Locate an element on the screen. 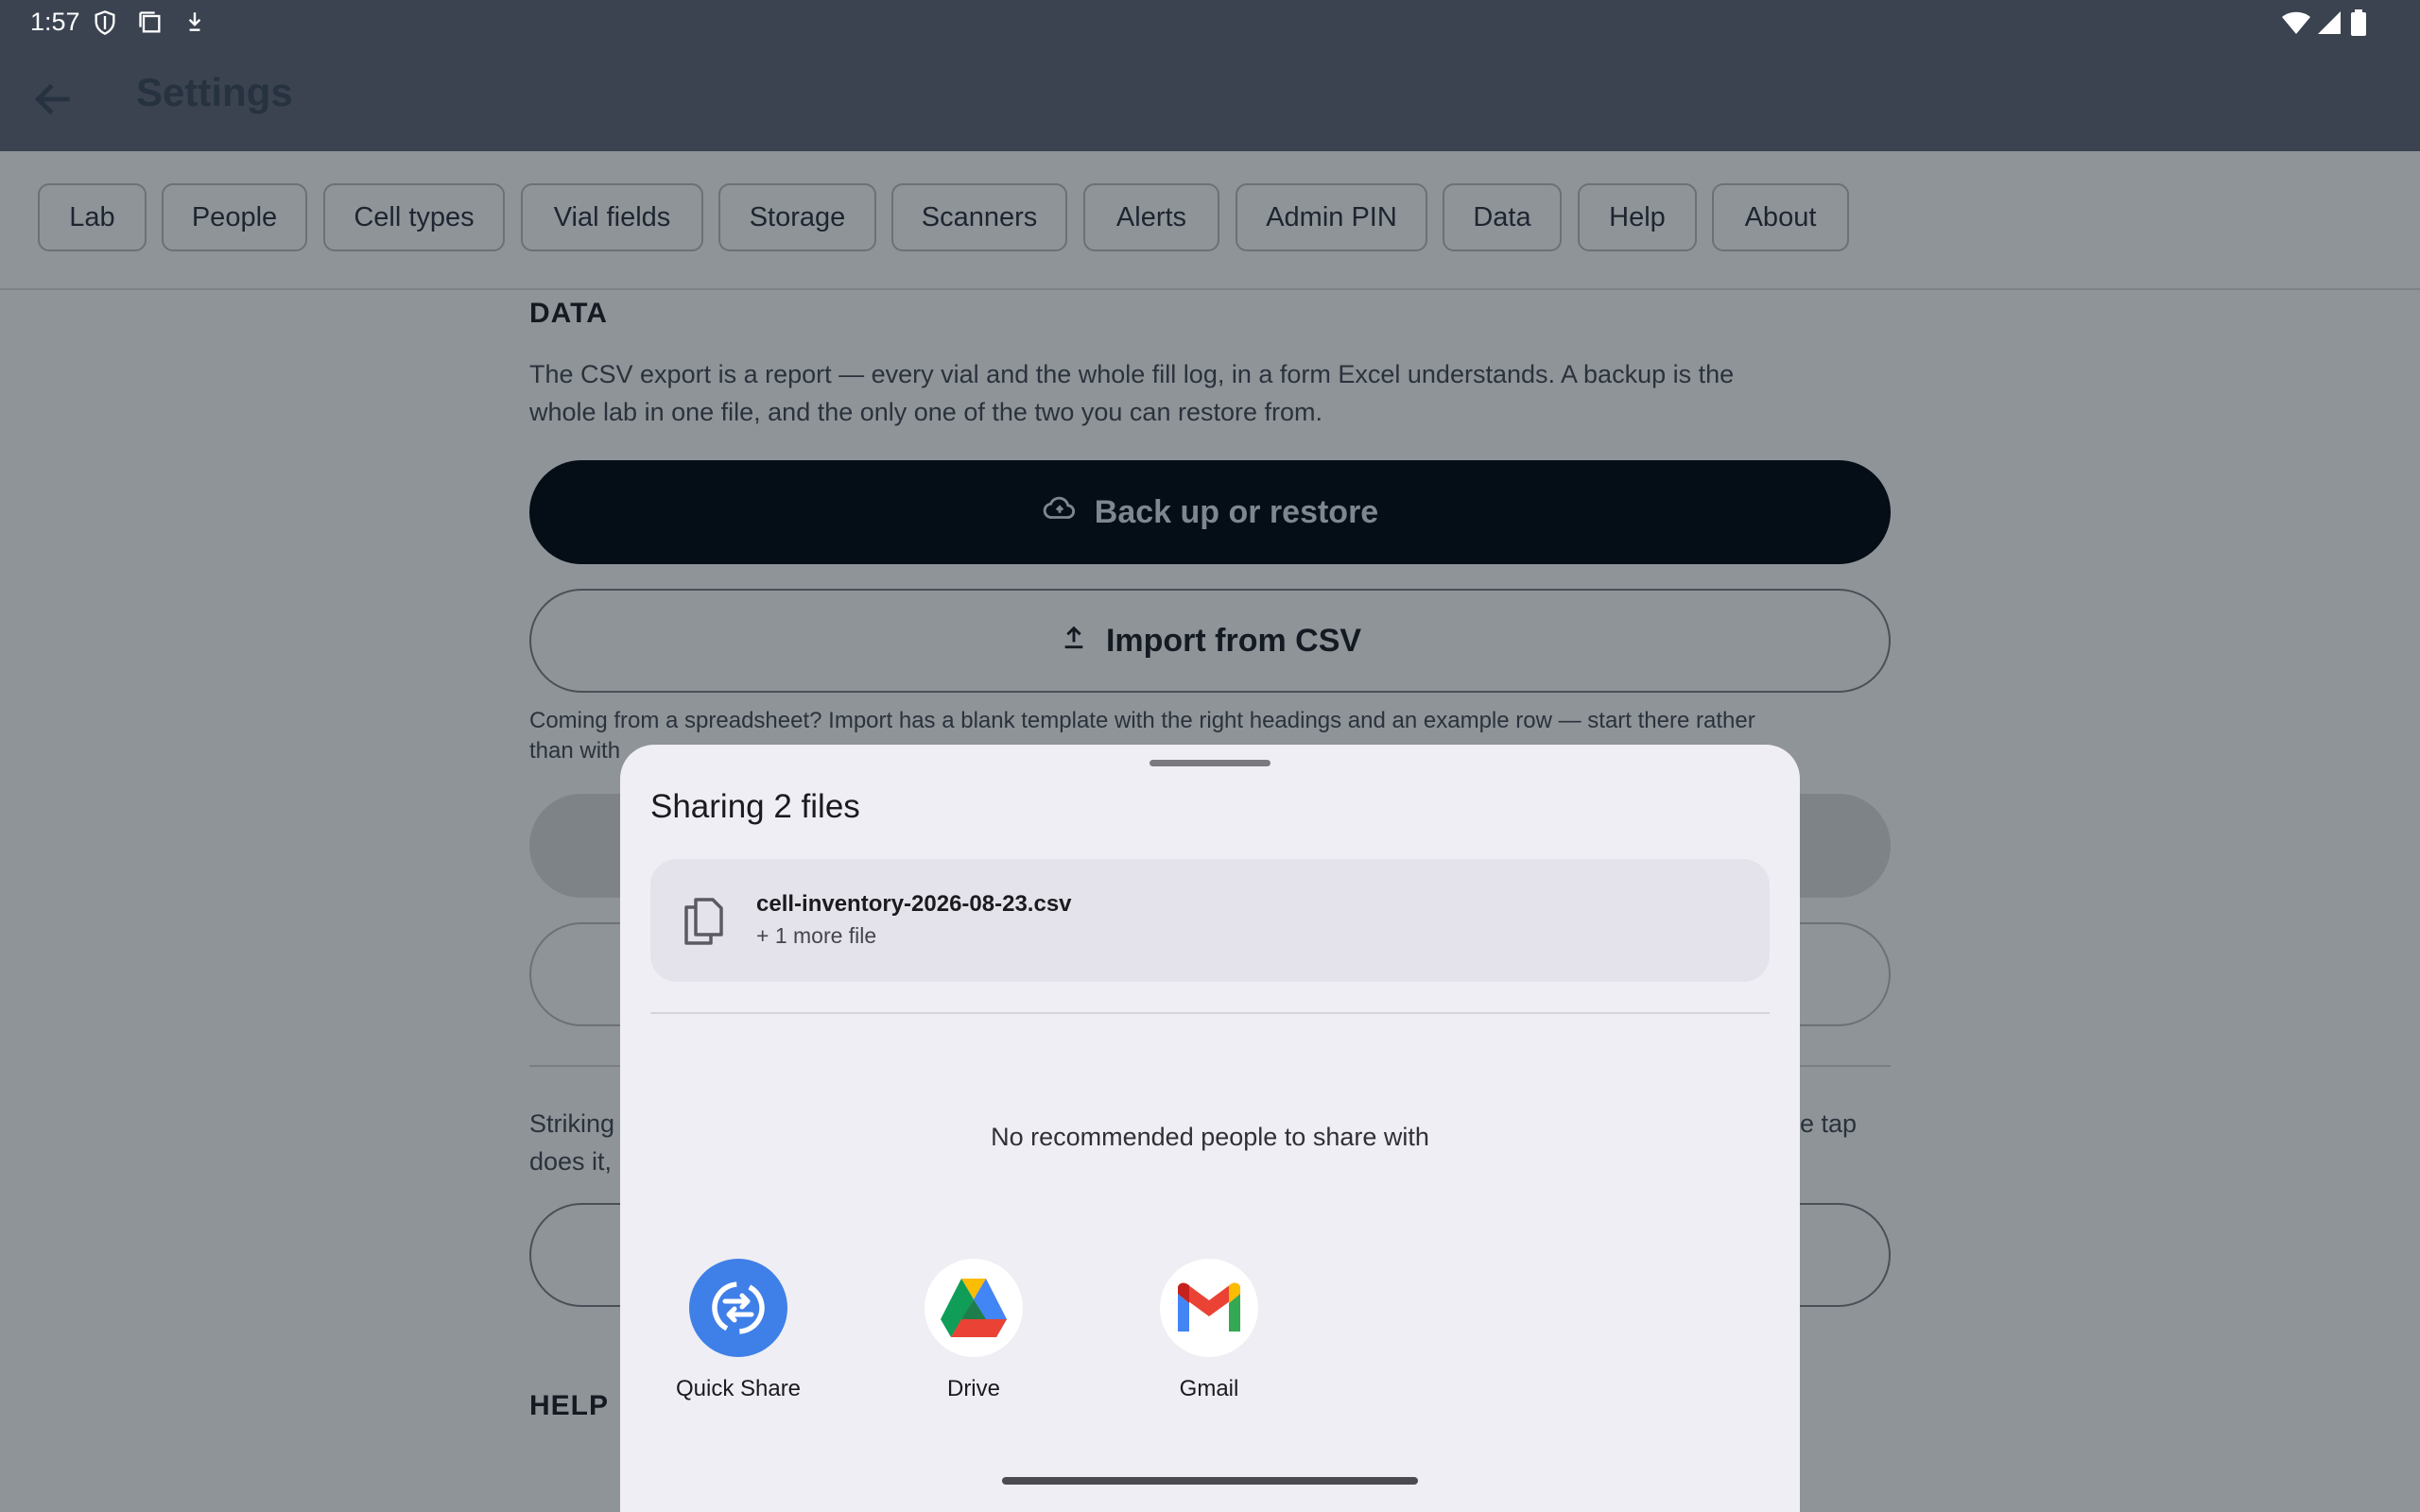 This screenshot has width=2420, height=1512. more-files-count: + 1 more file is located at coordinates (817, 935).